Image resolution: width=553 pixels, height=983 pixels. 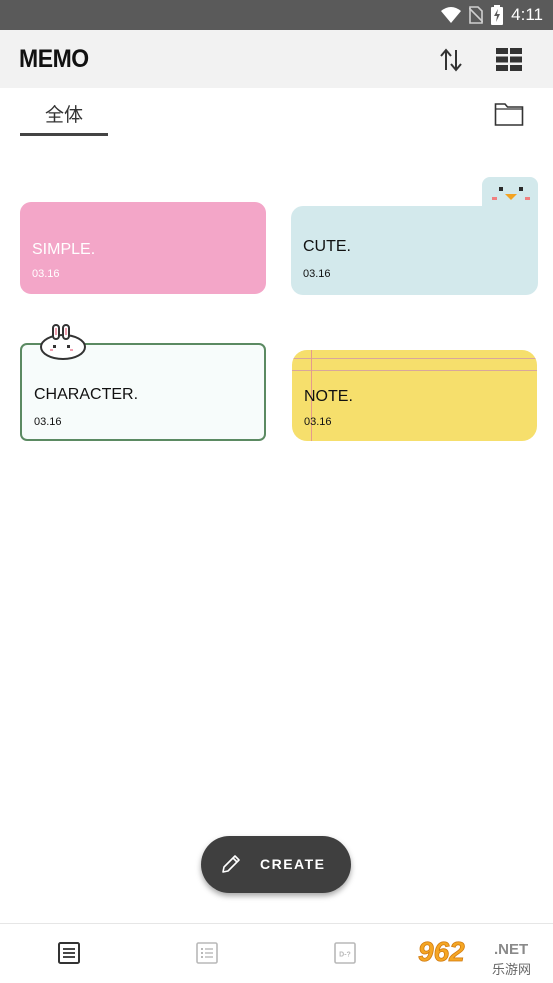 I want to click on battery-charging-icon, so click(x=497, y=15).